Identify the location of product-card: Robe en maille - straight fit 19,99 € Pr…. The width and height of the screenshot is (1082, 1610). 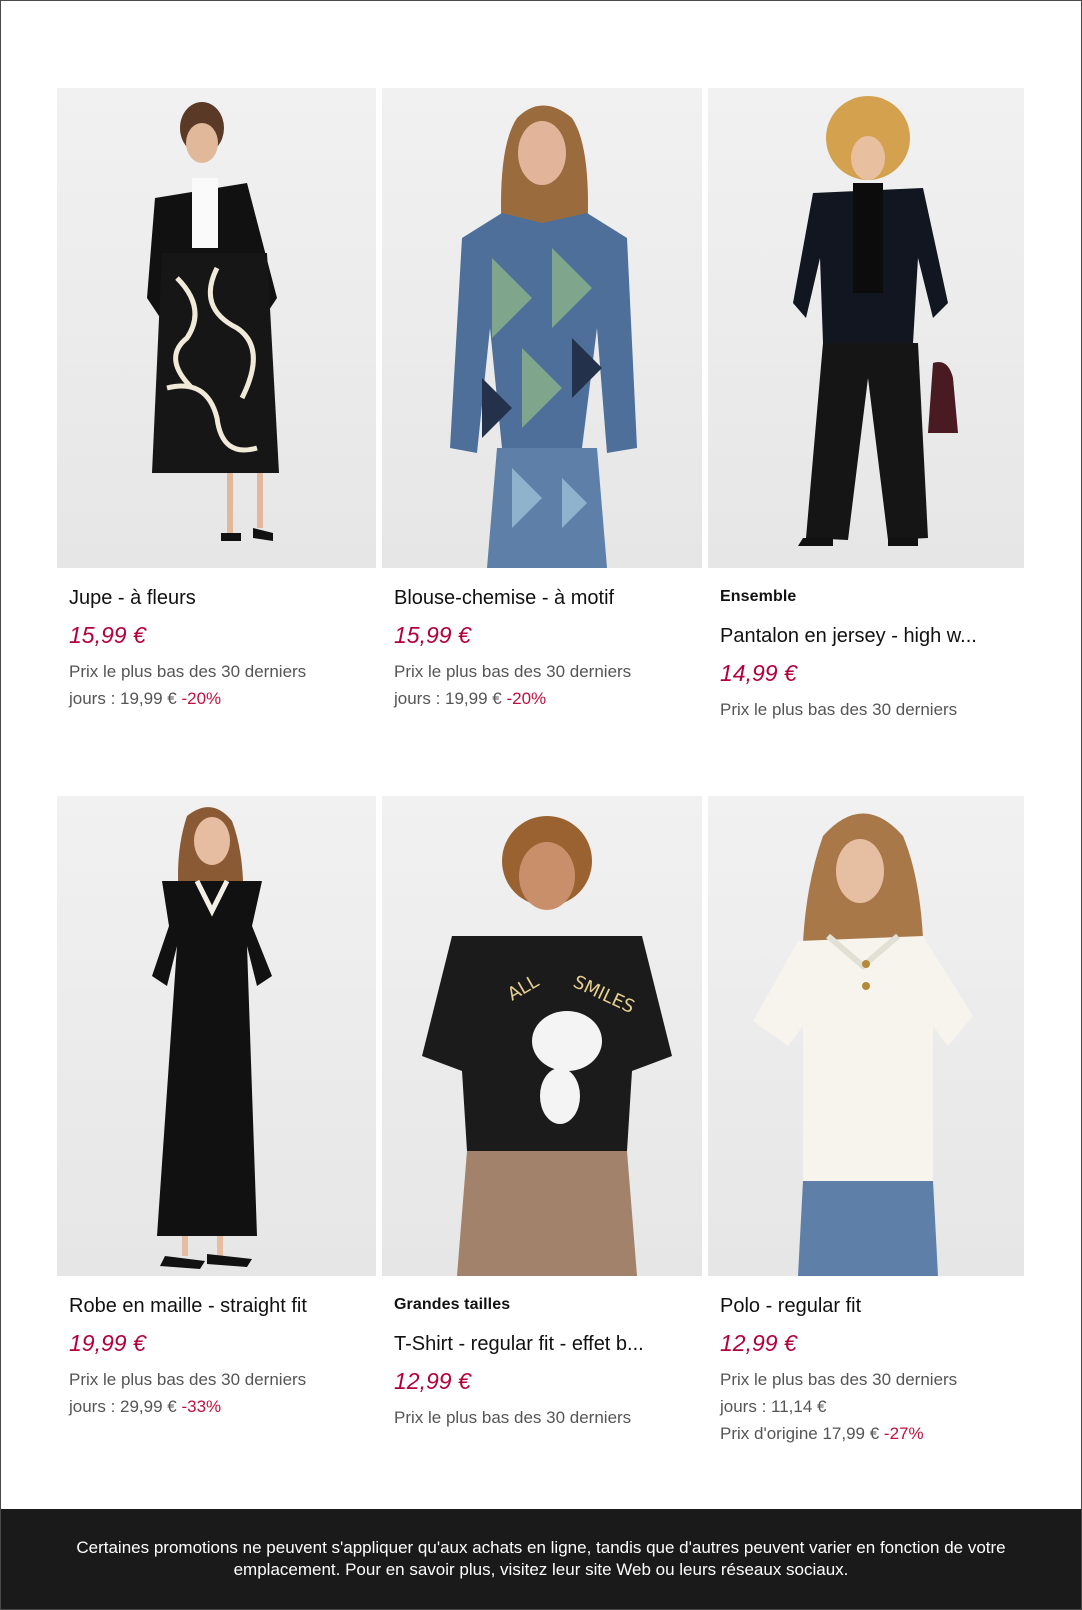
(216, 1116).